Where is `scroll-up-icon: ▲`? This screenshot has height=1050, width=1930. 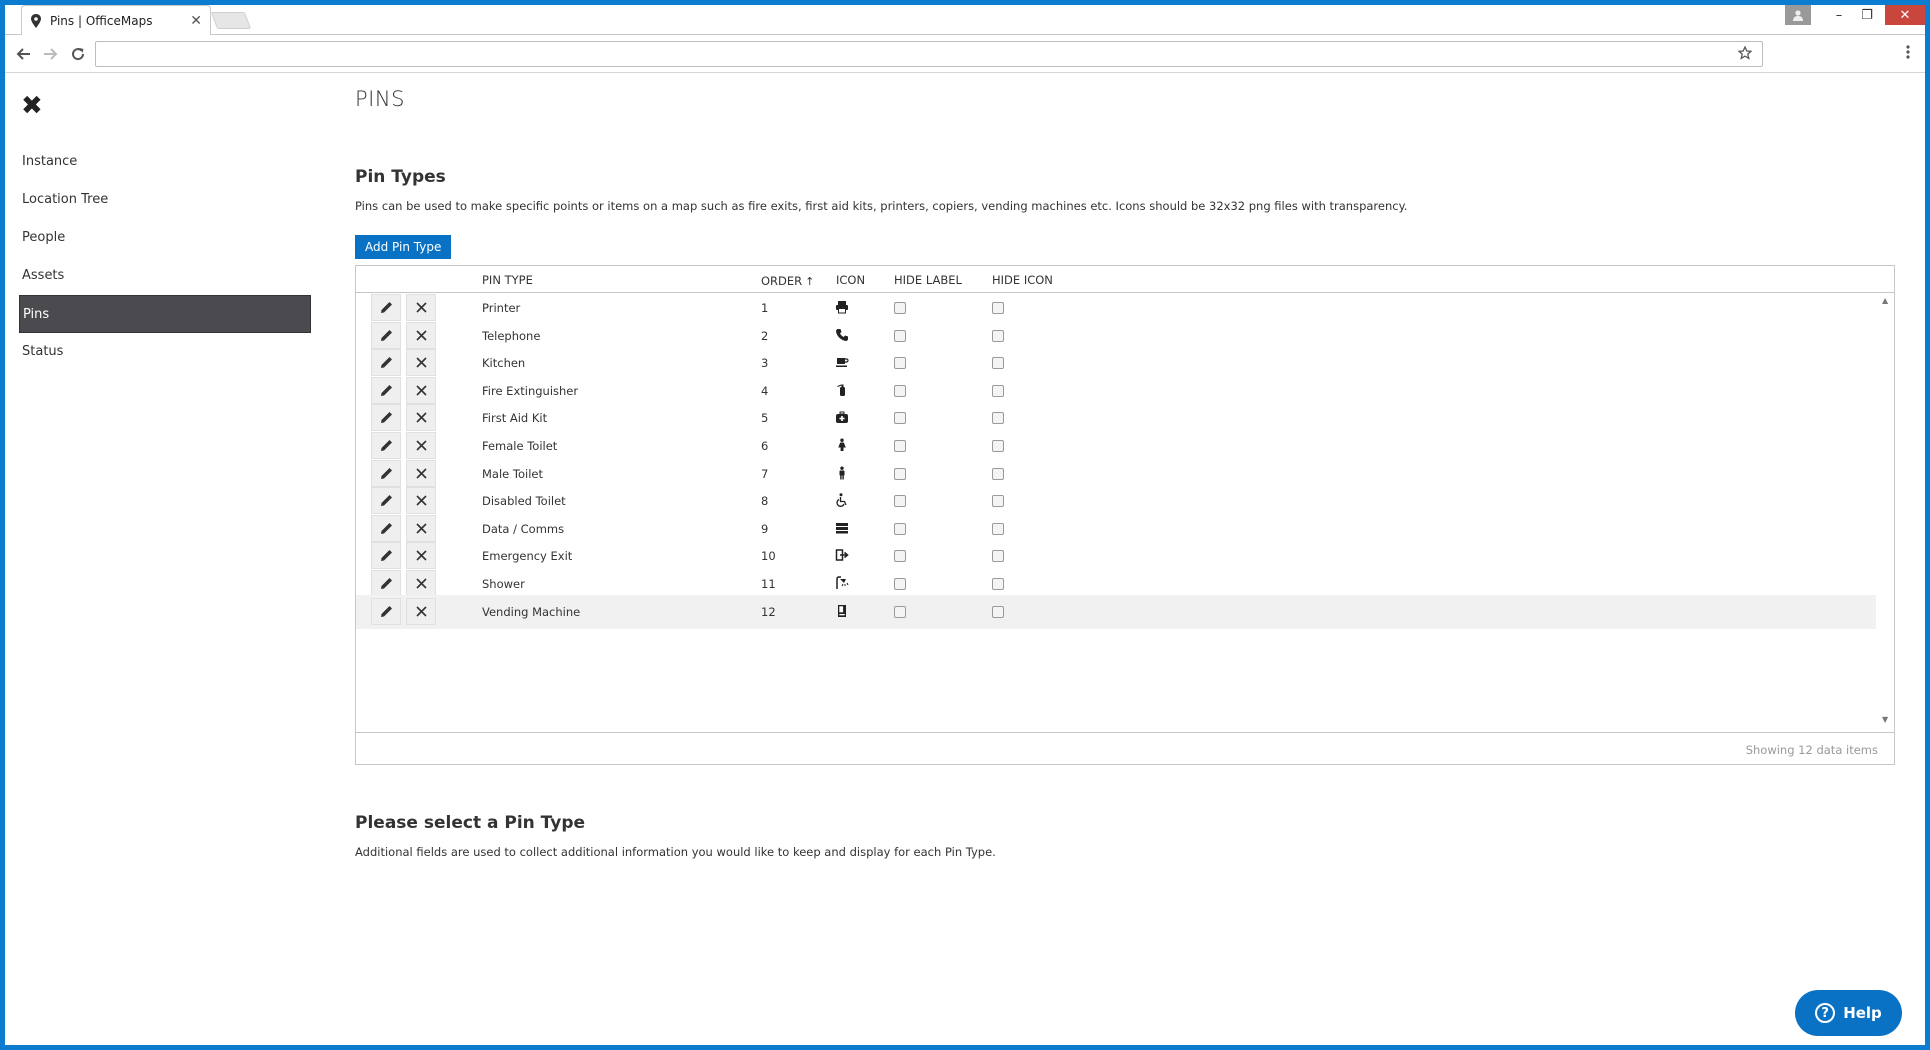
scroll-up-icon: ▲ is located at coordinates (1885, 300).